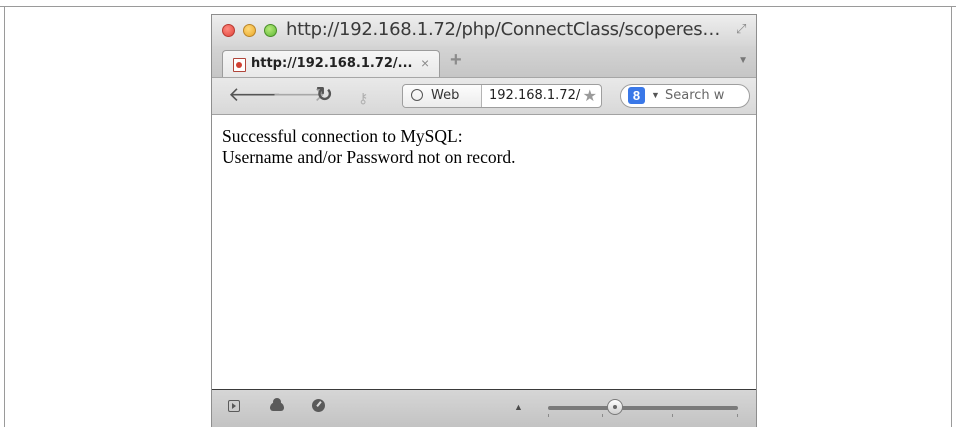  What do you see at coordinates (636, 95) in the screenshot?
I see `google-icon: 8` at bounding box center [636, 95].